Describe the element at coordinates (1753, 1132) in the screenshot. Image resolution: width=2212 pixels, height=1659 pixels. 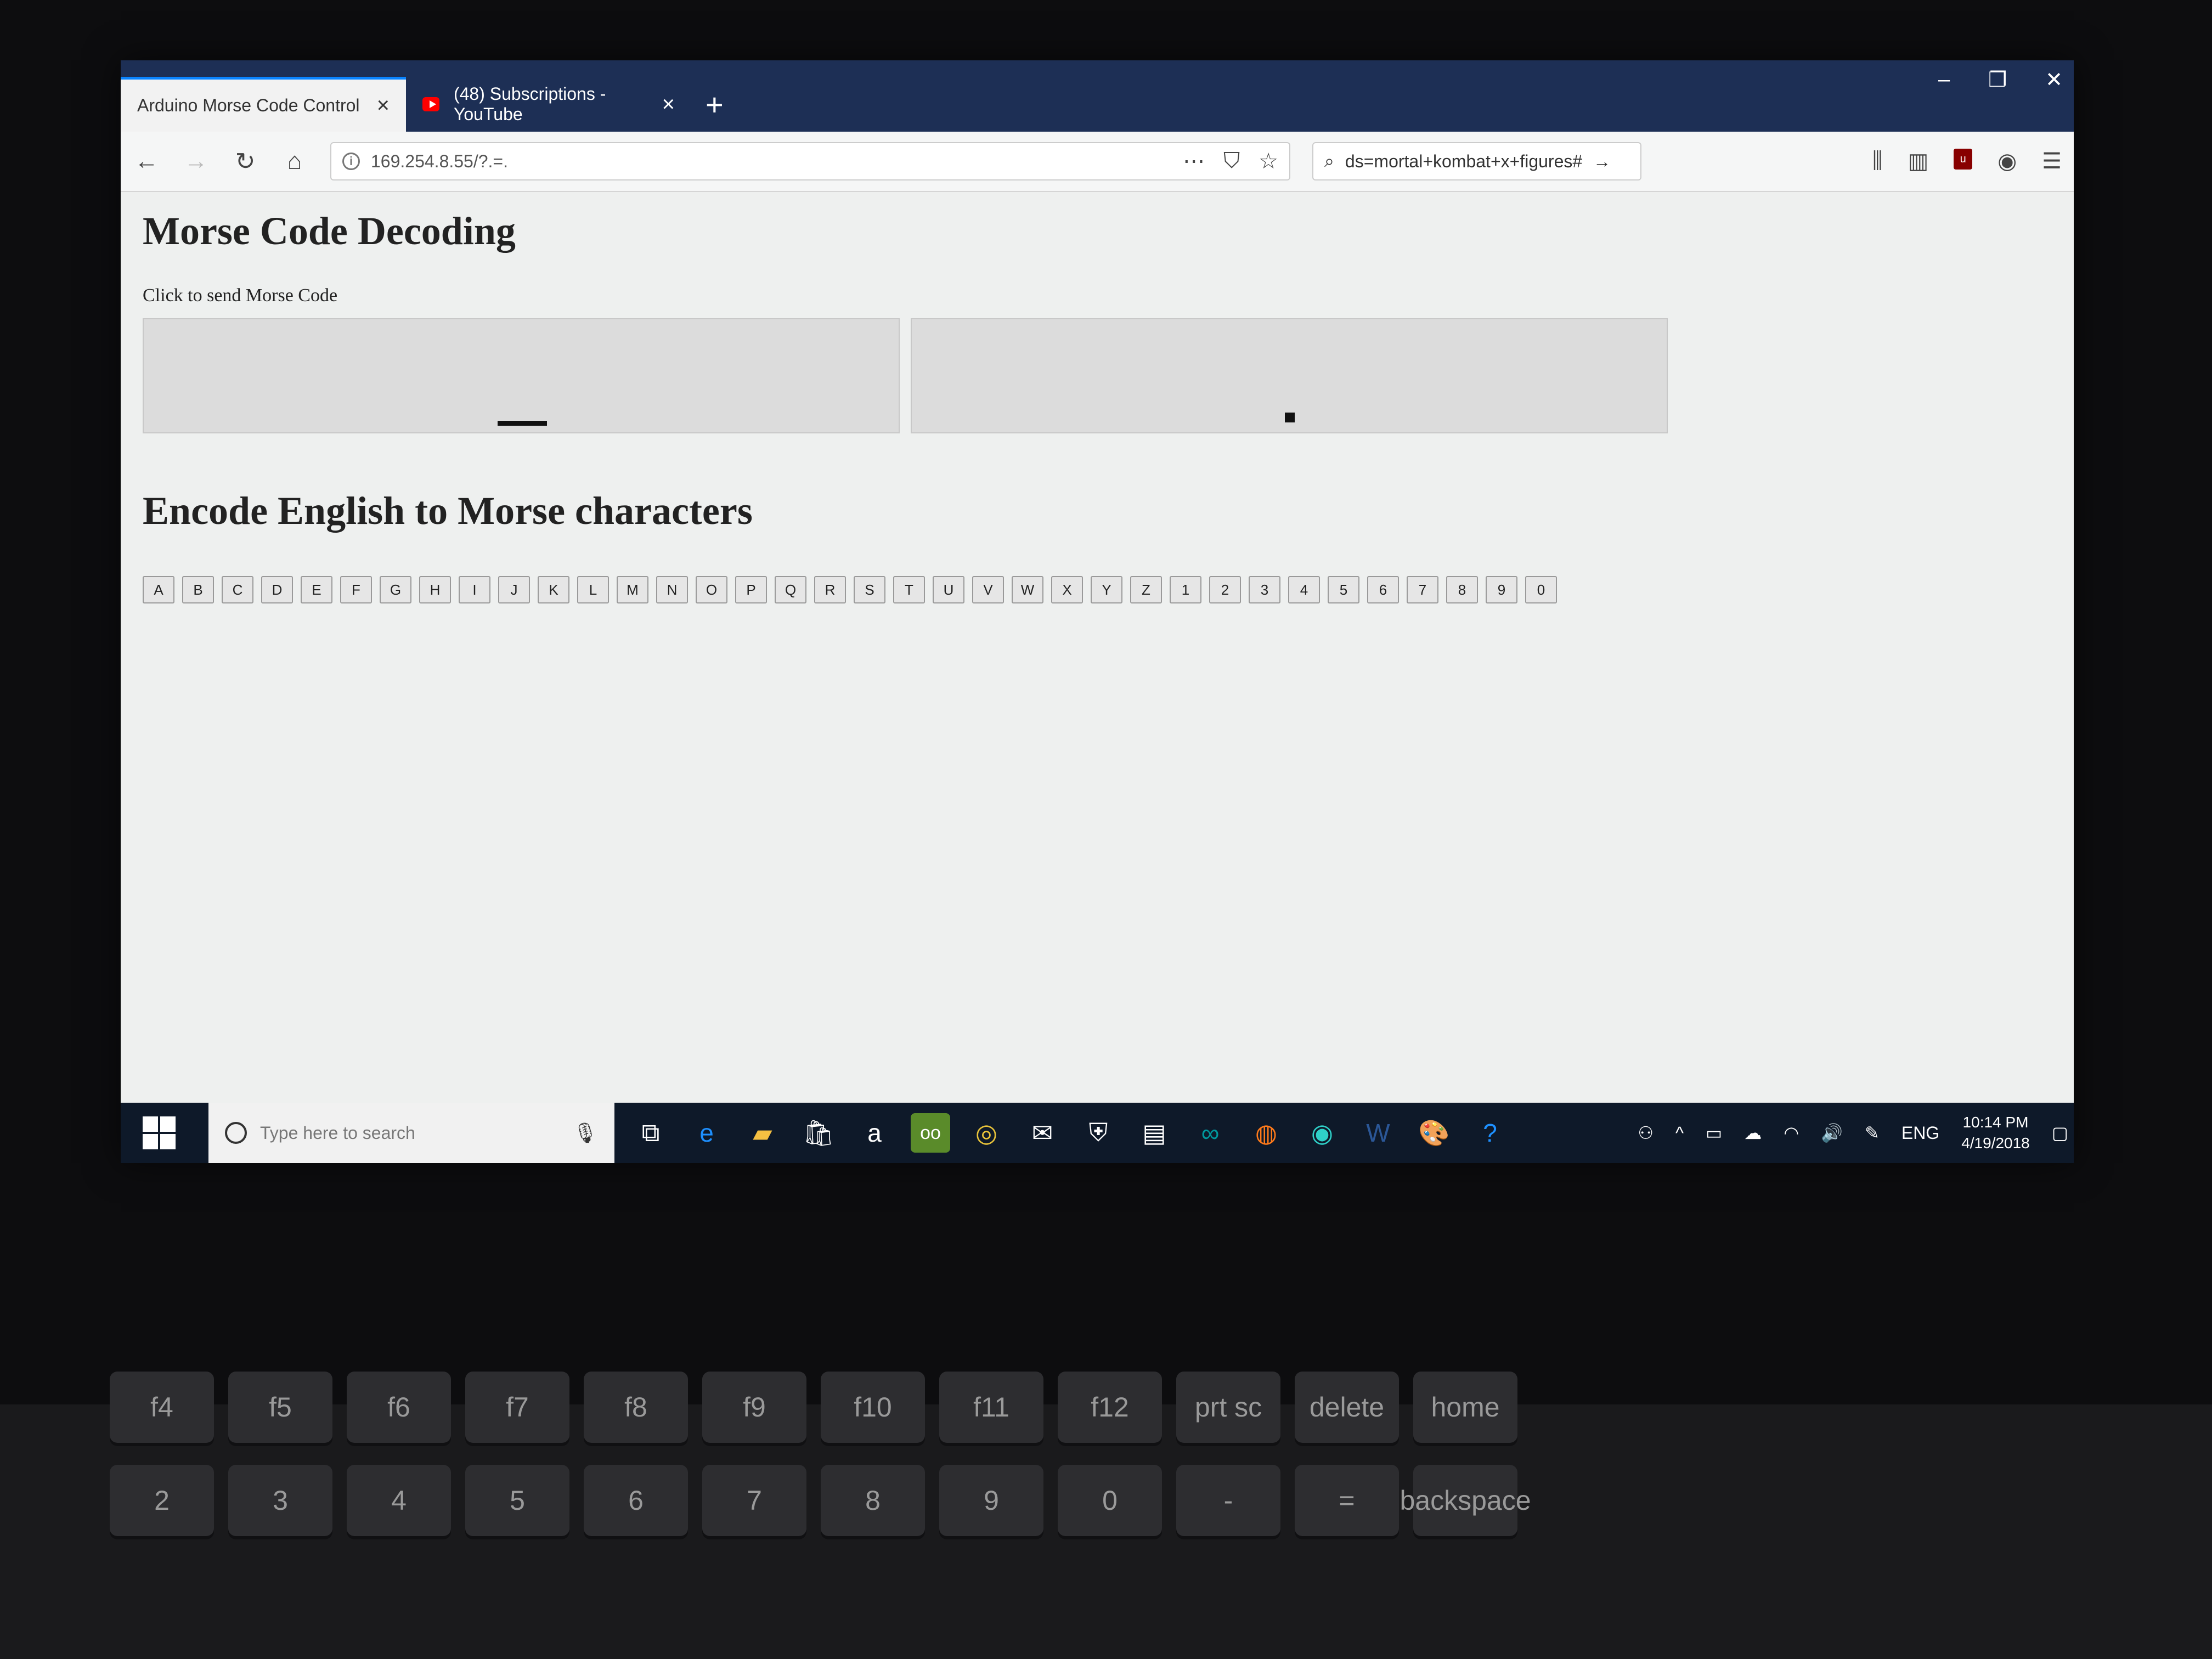
I see `cloud-icon: ☁` at that location.